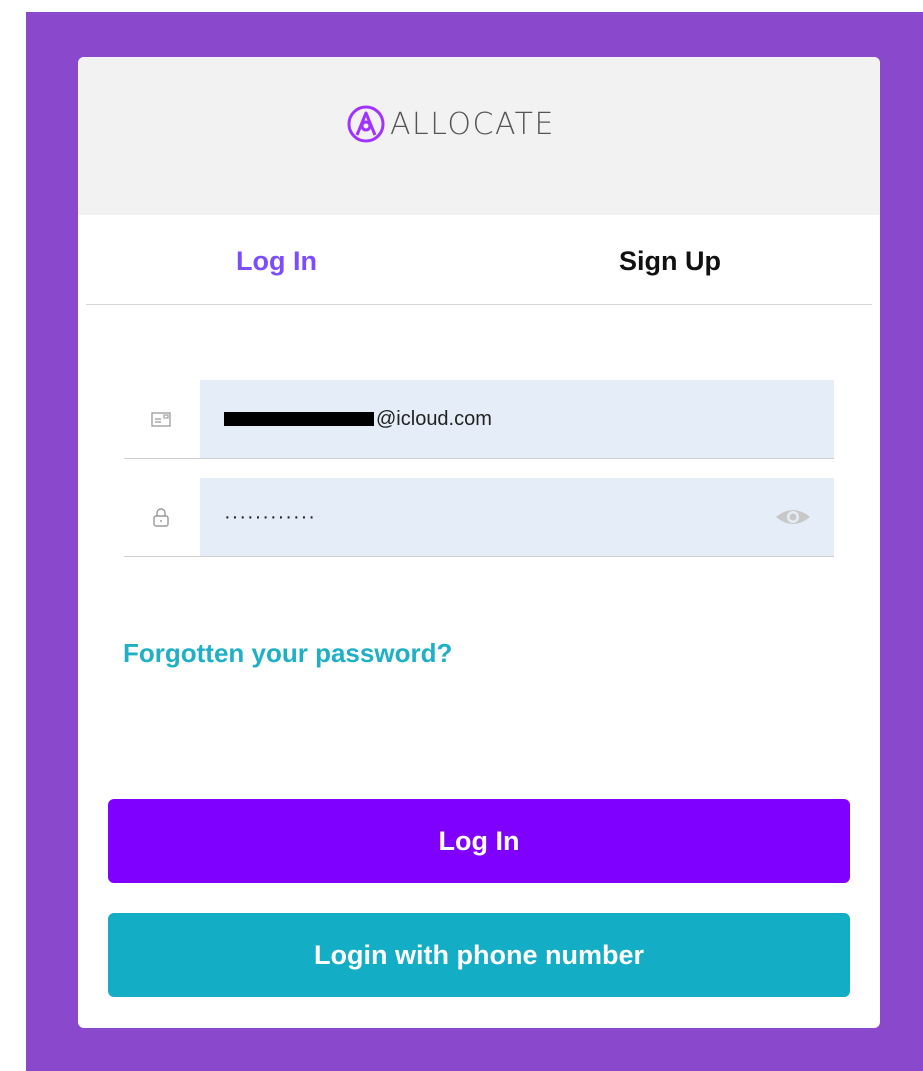 This screenshot has width=923, height=1071. What do you see at coordinates (366, 124) in the screenshot?
I see `allocate-logo-icon` at bounding box center [366, 124].